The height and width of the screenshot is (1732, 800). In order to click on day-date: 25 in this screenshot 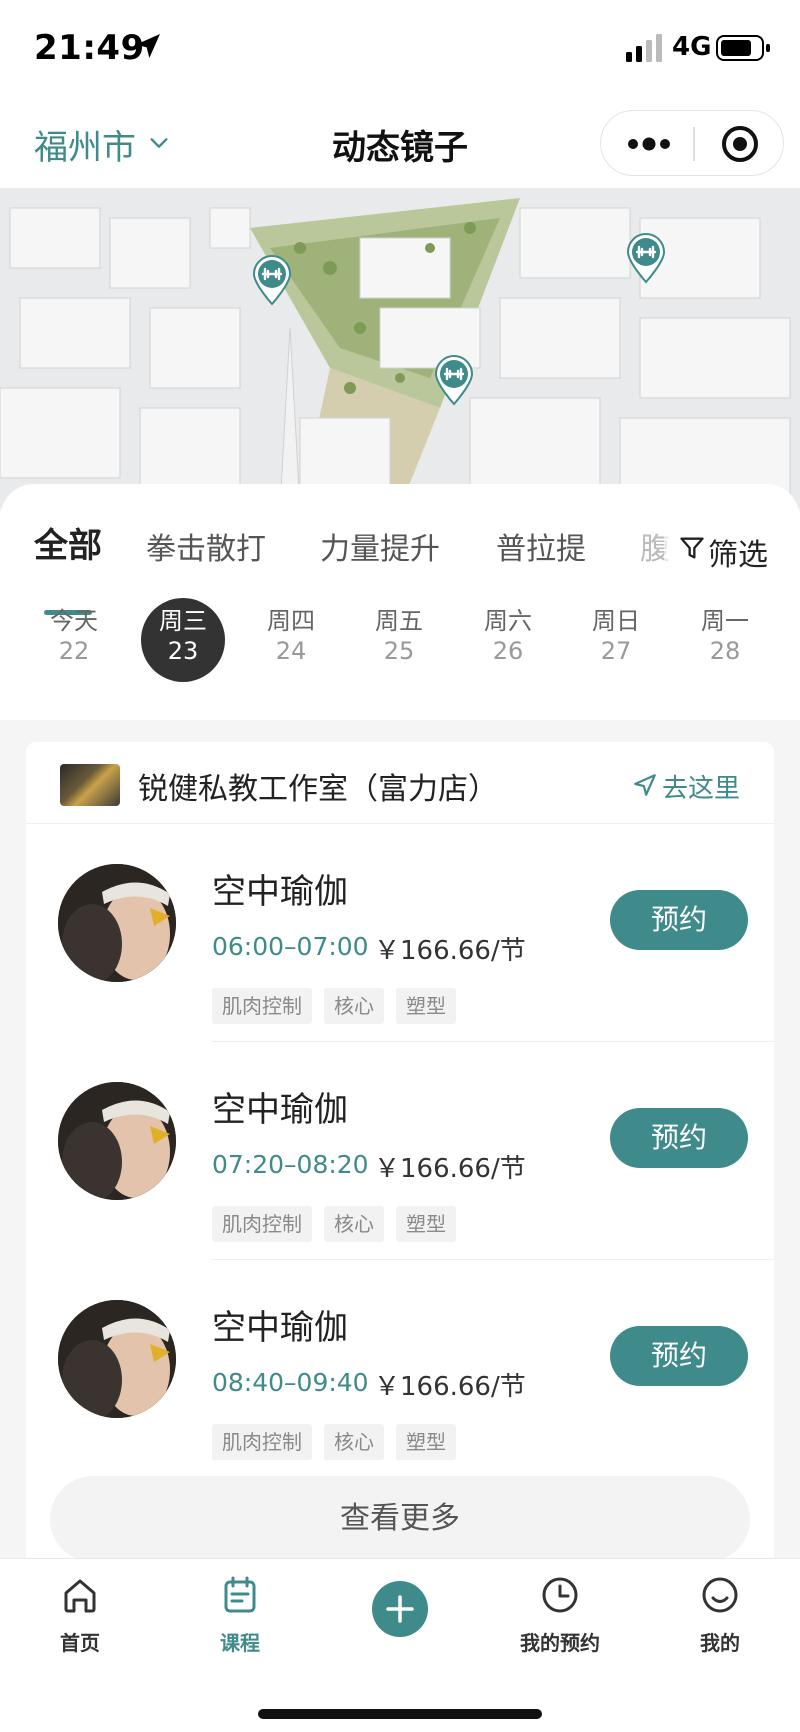, I will do `click(399, 651)`.